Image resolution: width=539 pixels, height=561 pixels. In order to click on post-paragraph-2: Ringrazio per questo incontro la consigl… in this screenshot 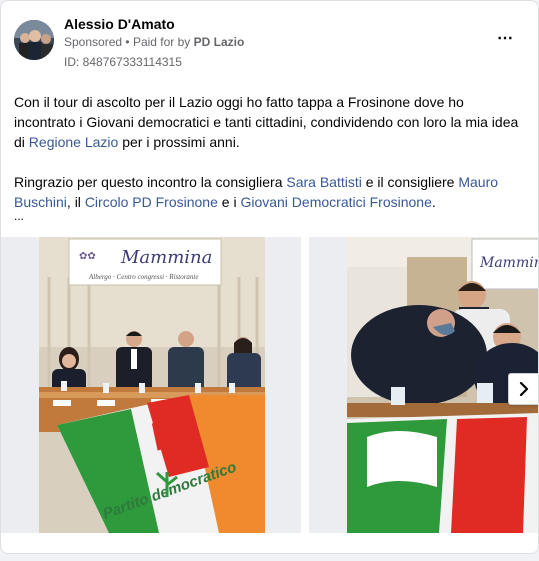, I will do `click(271, 192)`.